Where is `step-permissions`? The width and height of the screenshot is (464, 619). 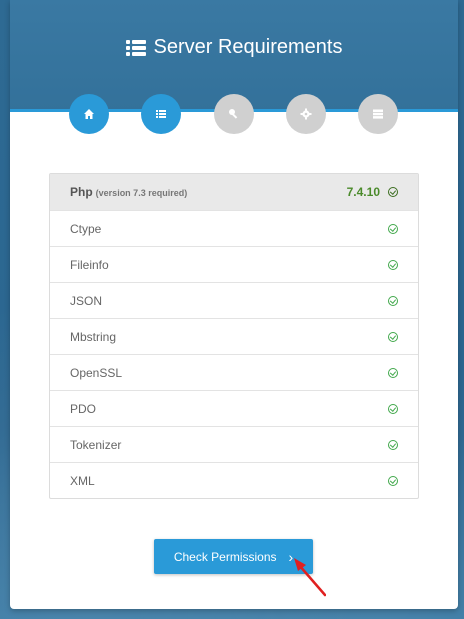
step-permissions is located at coordinates (234, 114).